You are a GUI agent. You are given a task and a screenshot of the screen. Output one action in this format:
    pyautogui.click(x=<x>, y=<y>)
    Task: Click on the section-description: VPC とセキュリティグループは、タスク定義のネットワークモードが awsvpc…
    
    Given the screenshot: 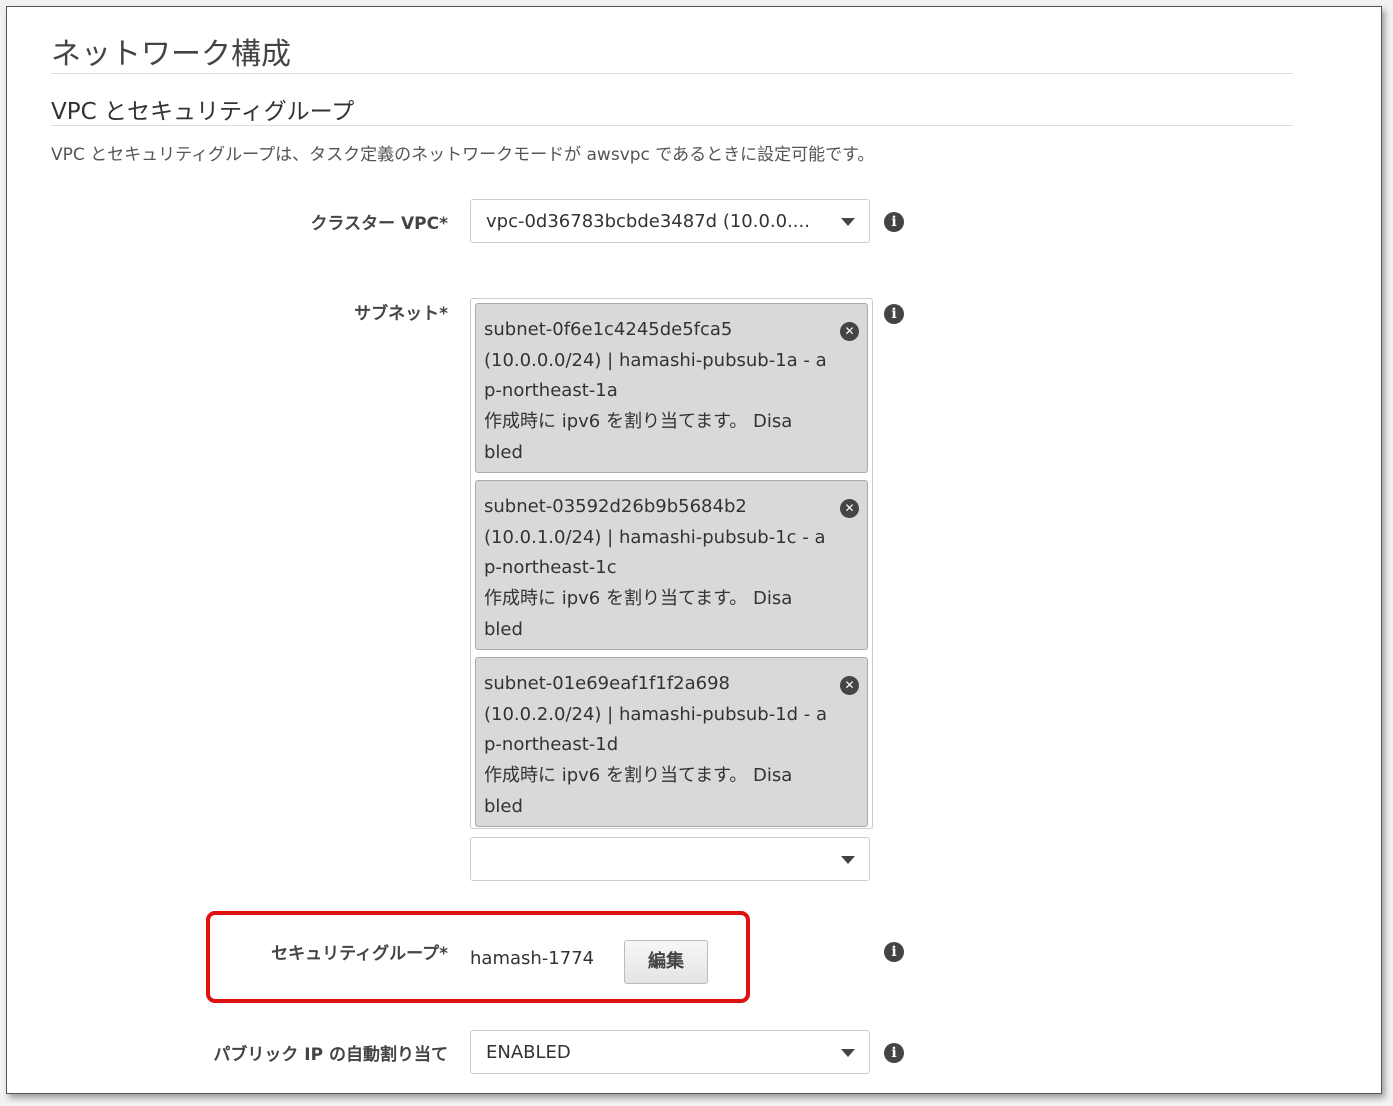 What is the action you would take?
    pyautogui.click(x=463, y=155)
    